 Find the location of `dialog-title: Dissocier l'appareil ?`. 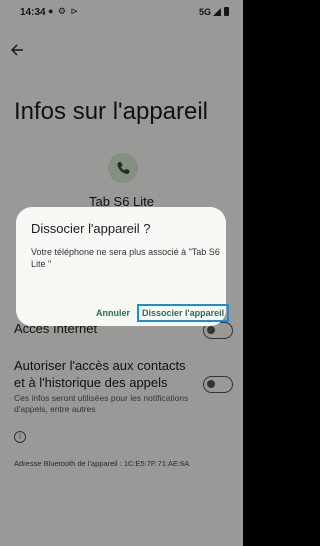

dialog-title: Dissocier l'appareil ? is located at coordinates (91, 228).